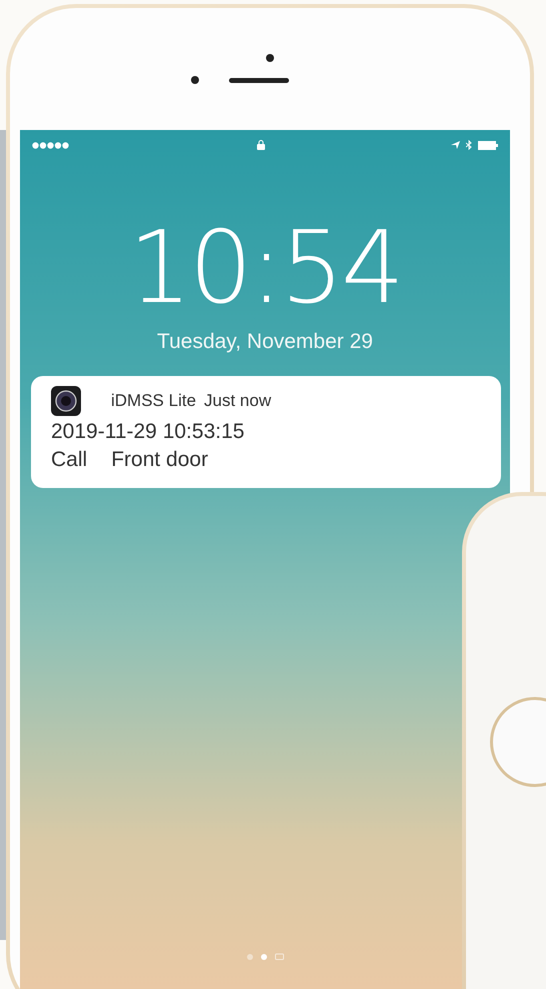 The height and width of the screenshot is (989, 546). What do you see at coordinates (455, 145) in the screenshot?
I see `location-icon` at bounding box center [455, 145].